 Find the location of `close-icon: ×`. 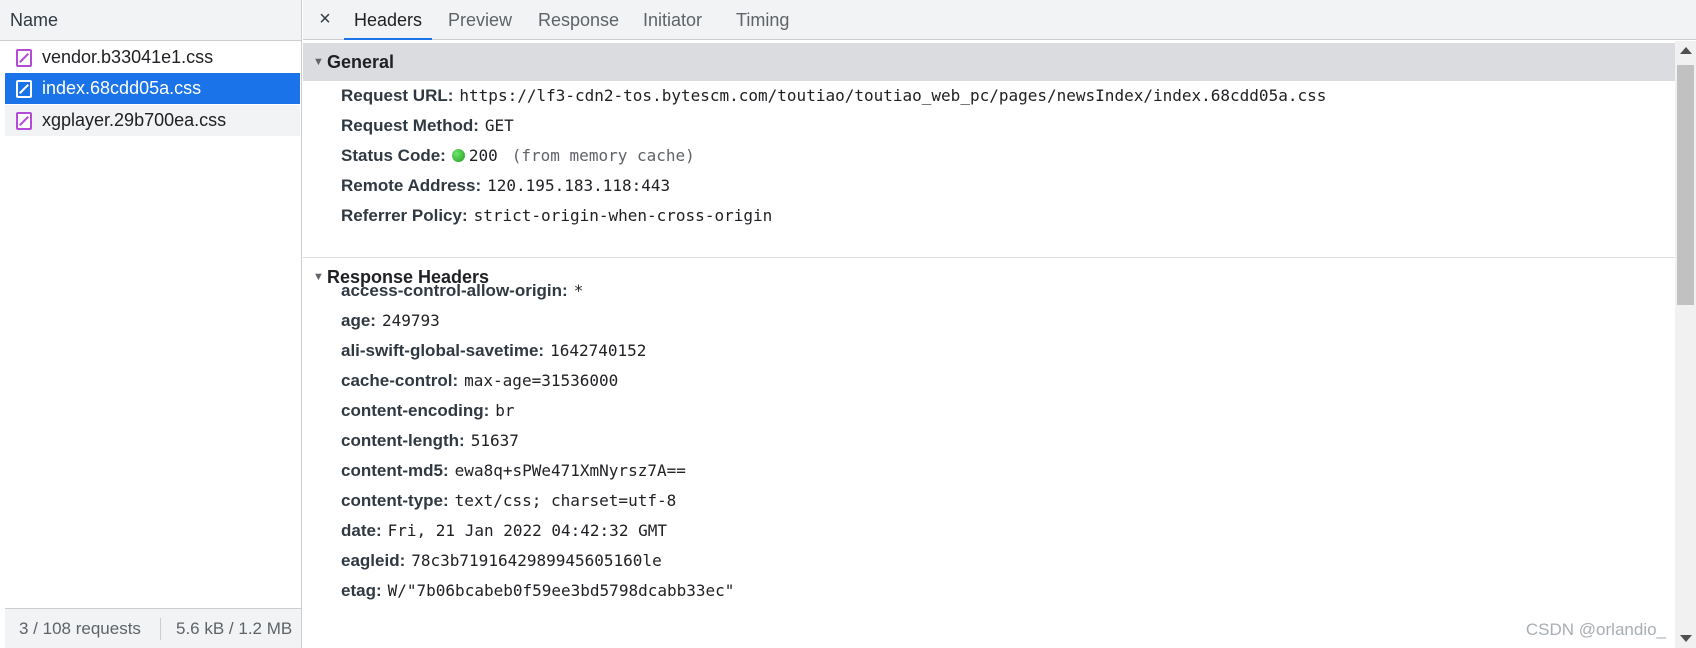

close-icon: × is located at coordinates (325, 19).